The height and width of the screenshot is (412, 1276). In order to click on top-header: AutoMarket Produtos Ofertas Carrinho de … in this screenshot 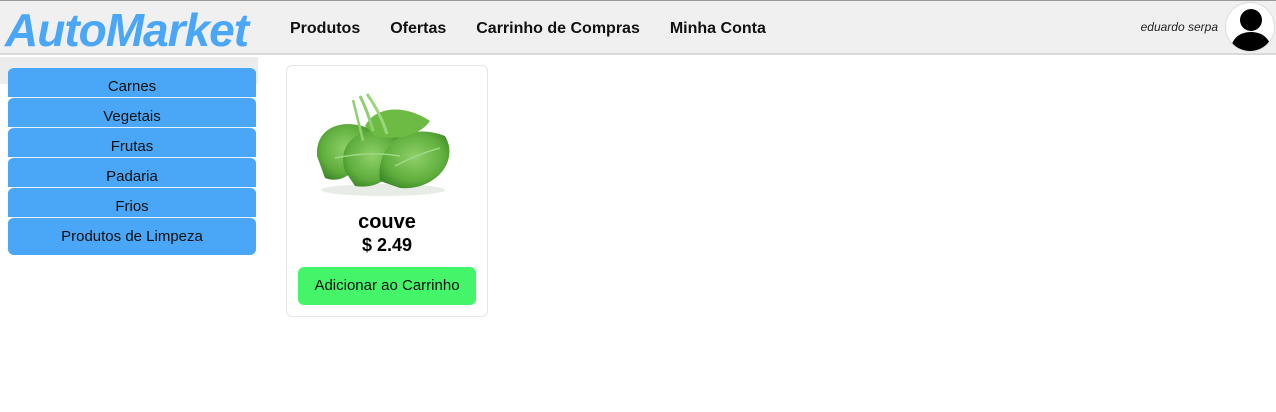, I will do `click(638, 28)`.